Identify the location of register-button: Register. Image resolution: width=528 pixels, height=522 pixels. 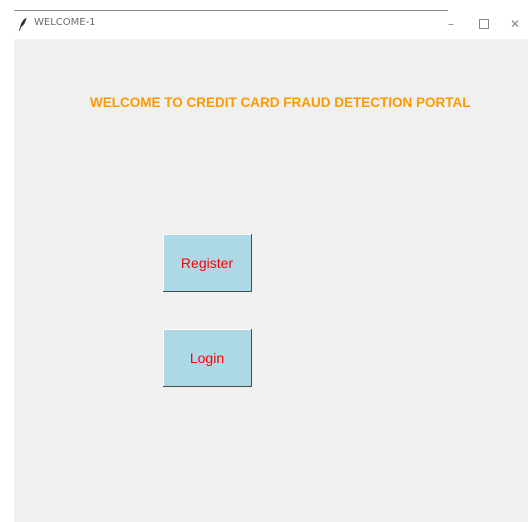
(207, 263).